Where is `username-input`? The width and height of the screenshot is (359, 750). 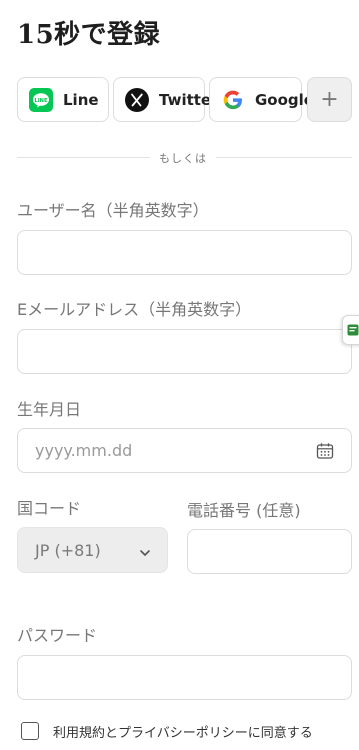
username-input is located at coordinates (184, 252).